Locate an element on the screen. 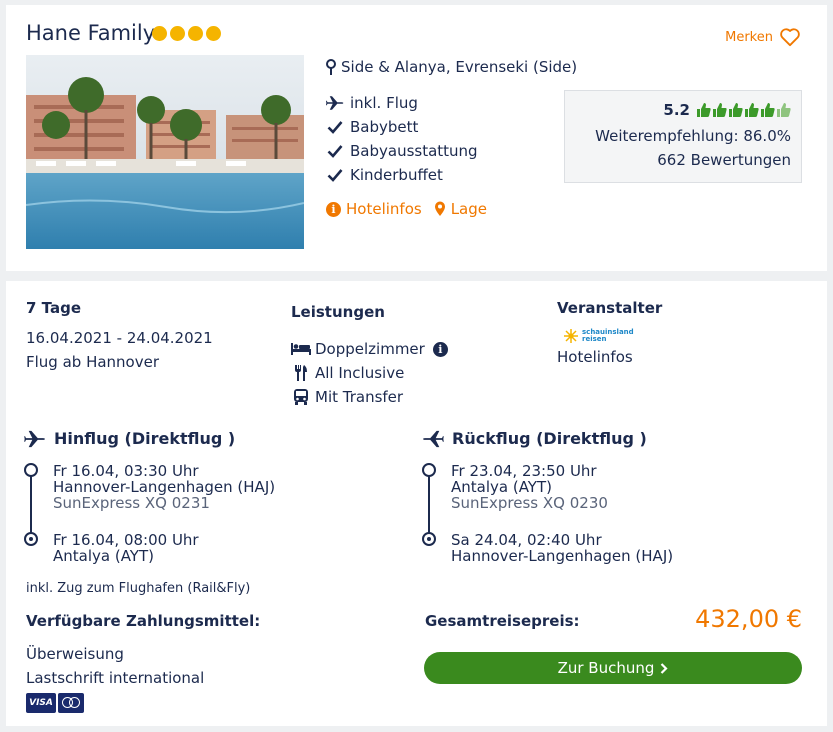 This screenshot has width=833, height=732. rueckflug-arr-airport: Hannover-Langenhagen (HAJ) is located at coordinates (562, 556).